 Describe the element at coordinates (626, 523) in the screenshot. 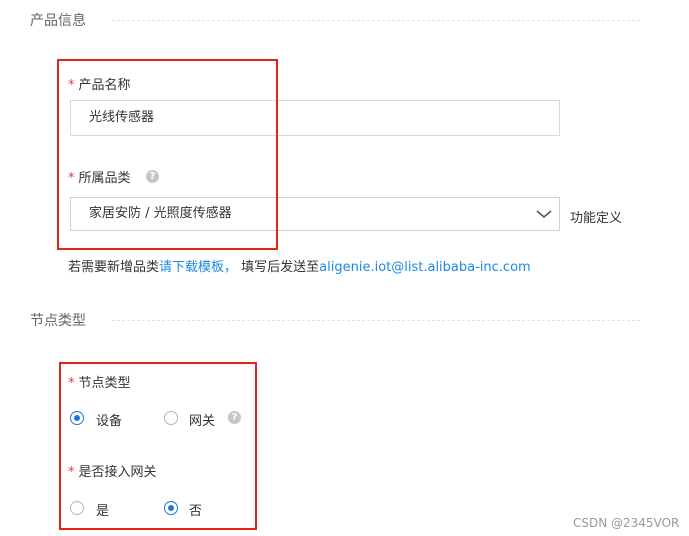

I see `watermark: CSDN @2345VOR` at that location.